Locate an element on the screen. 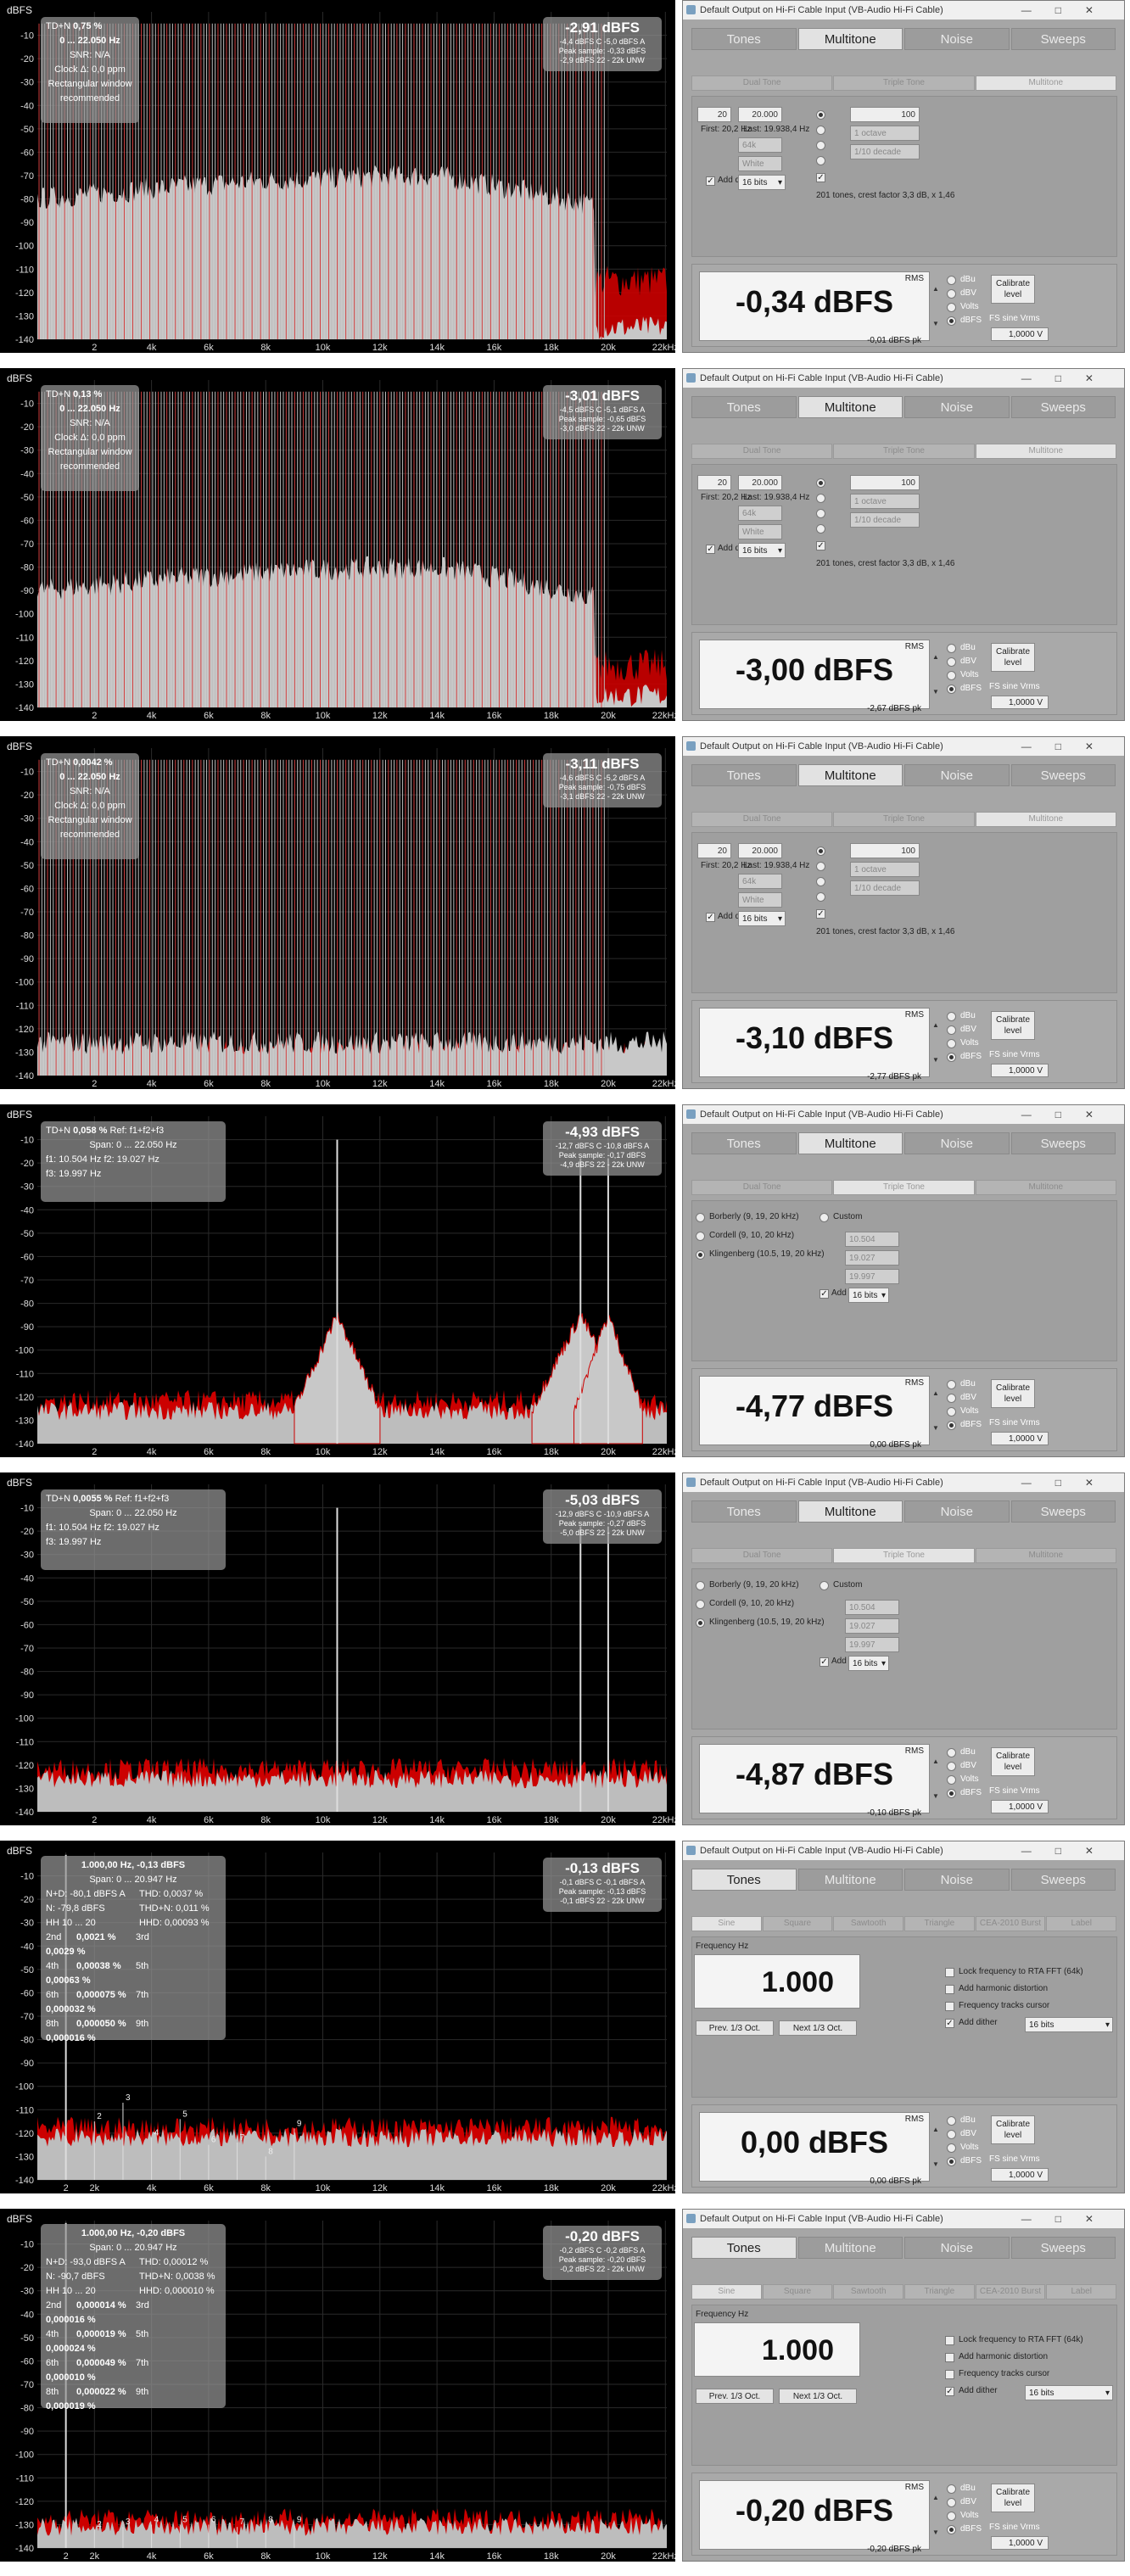  subtab-5: Label is located at coordinates (1081, 1923).